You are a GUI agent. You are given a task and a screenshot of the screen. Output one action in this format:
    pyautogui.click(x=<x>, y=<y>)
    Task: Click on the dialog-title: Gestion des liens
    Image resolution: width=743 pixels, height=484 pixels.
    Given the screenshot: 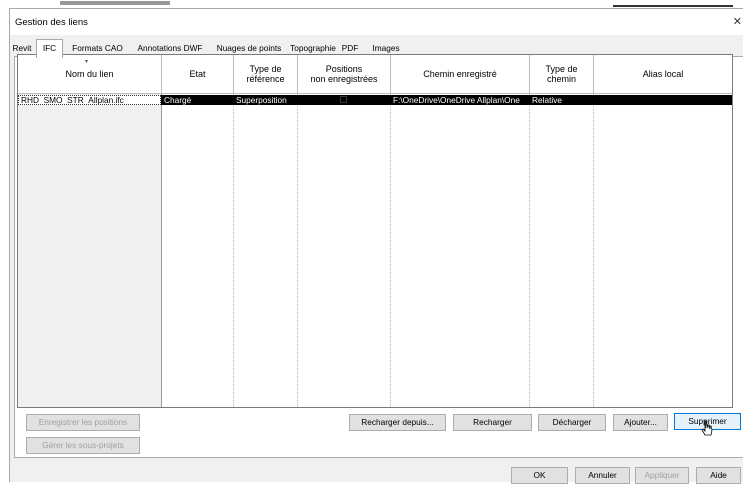 What is the action you would take?
    pyautogui.click(x=51, y=22)
    